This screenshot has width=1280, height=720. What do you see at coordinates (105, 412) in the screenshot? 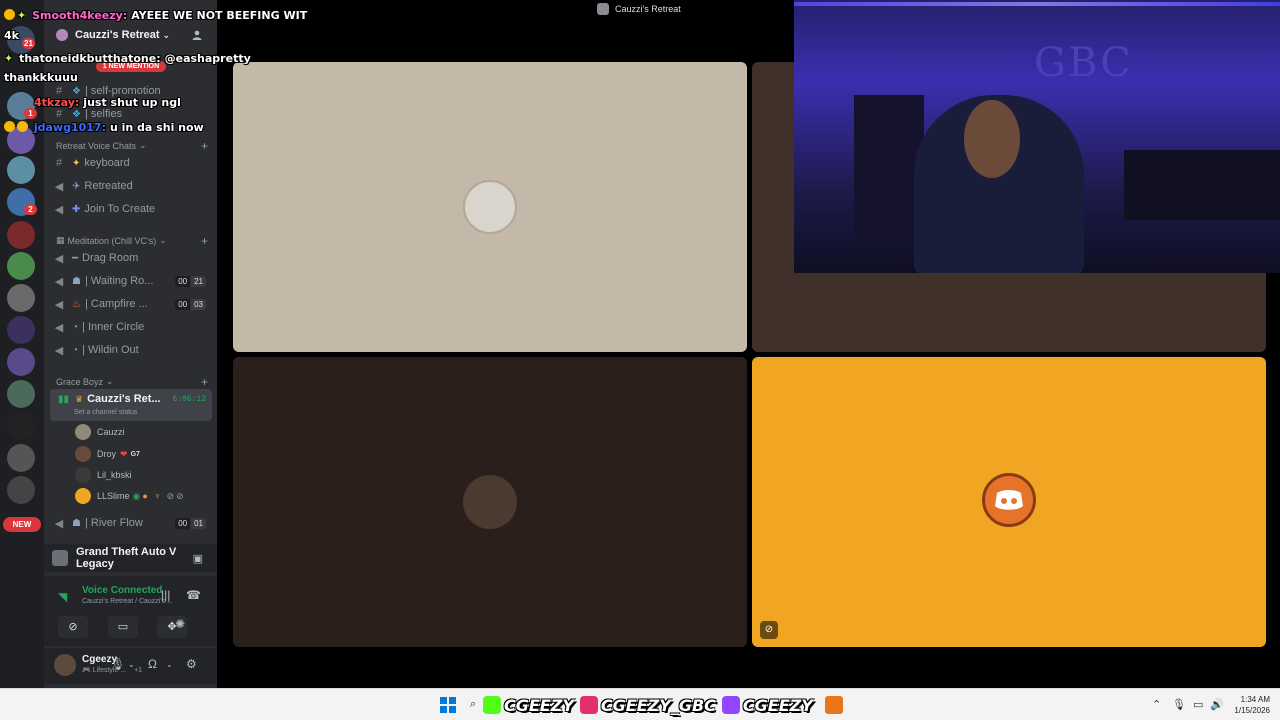
I see `channel-status-prompt: Set a channel status` at bounding box center [105, 412].